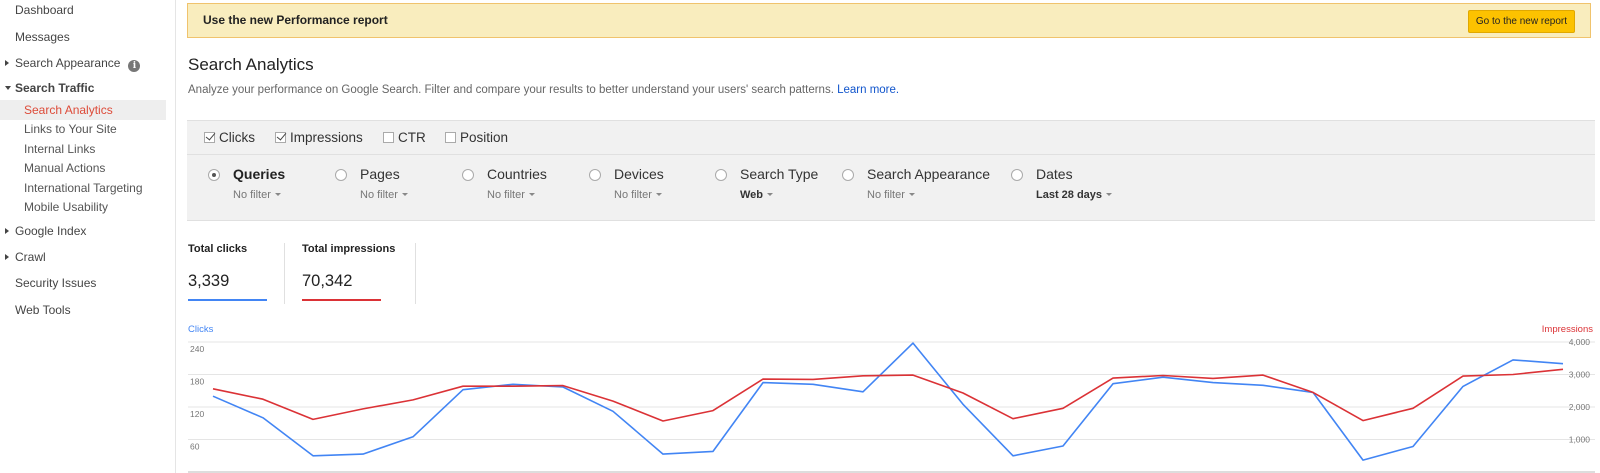 This screenshot has height=473, width=1600. I want to click on y-left-tick-label: 240, so click(197, 349).